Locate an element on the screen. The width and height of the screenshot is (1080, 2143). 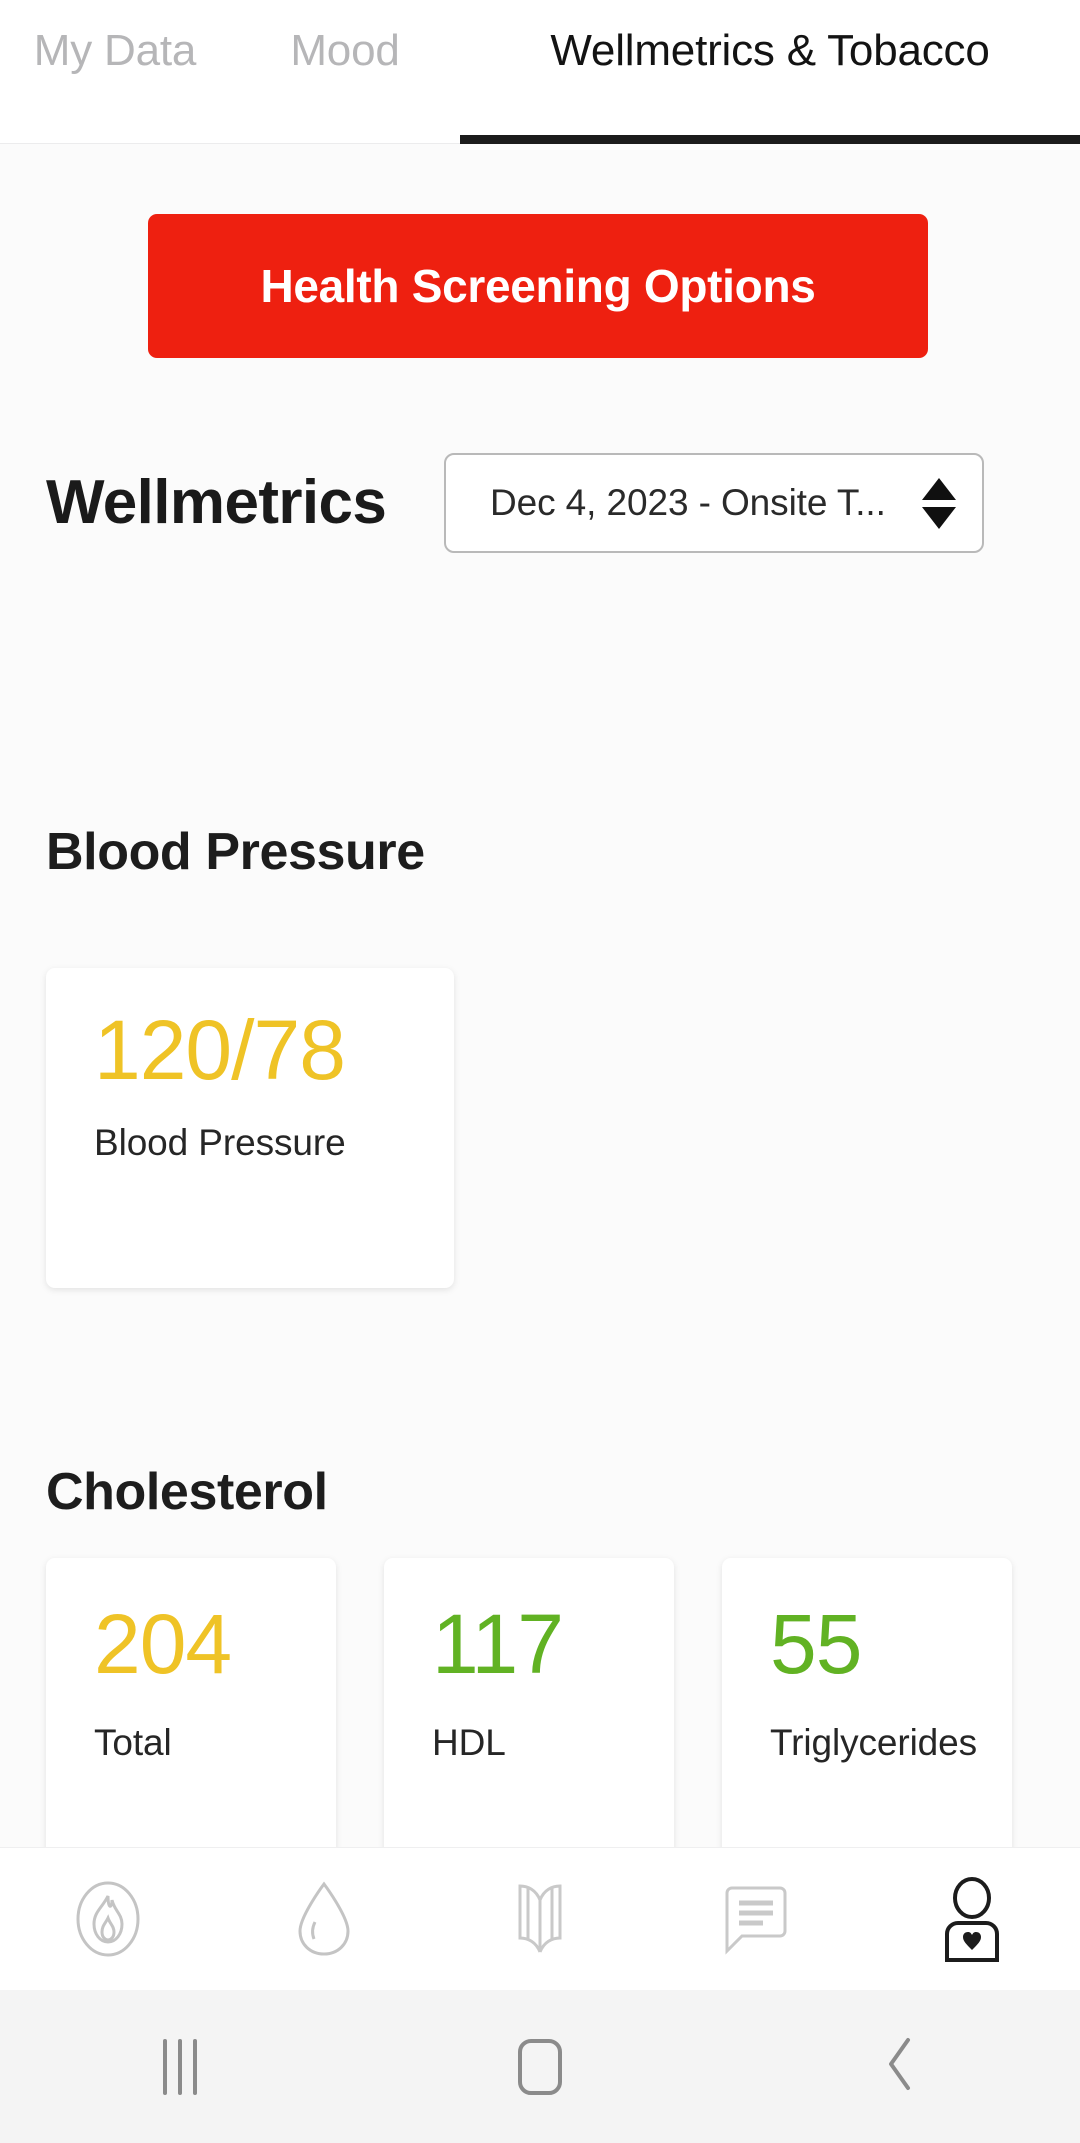
nav-item-flame is located at coordinates (108, 1919).